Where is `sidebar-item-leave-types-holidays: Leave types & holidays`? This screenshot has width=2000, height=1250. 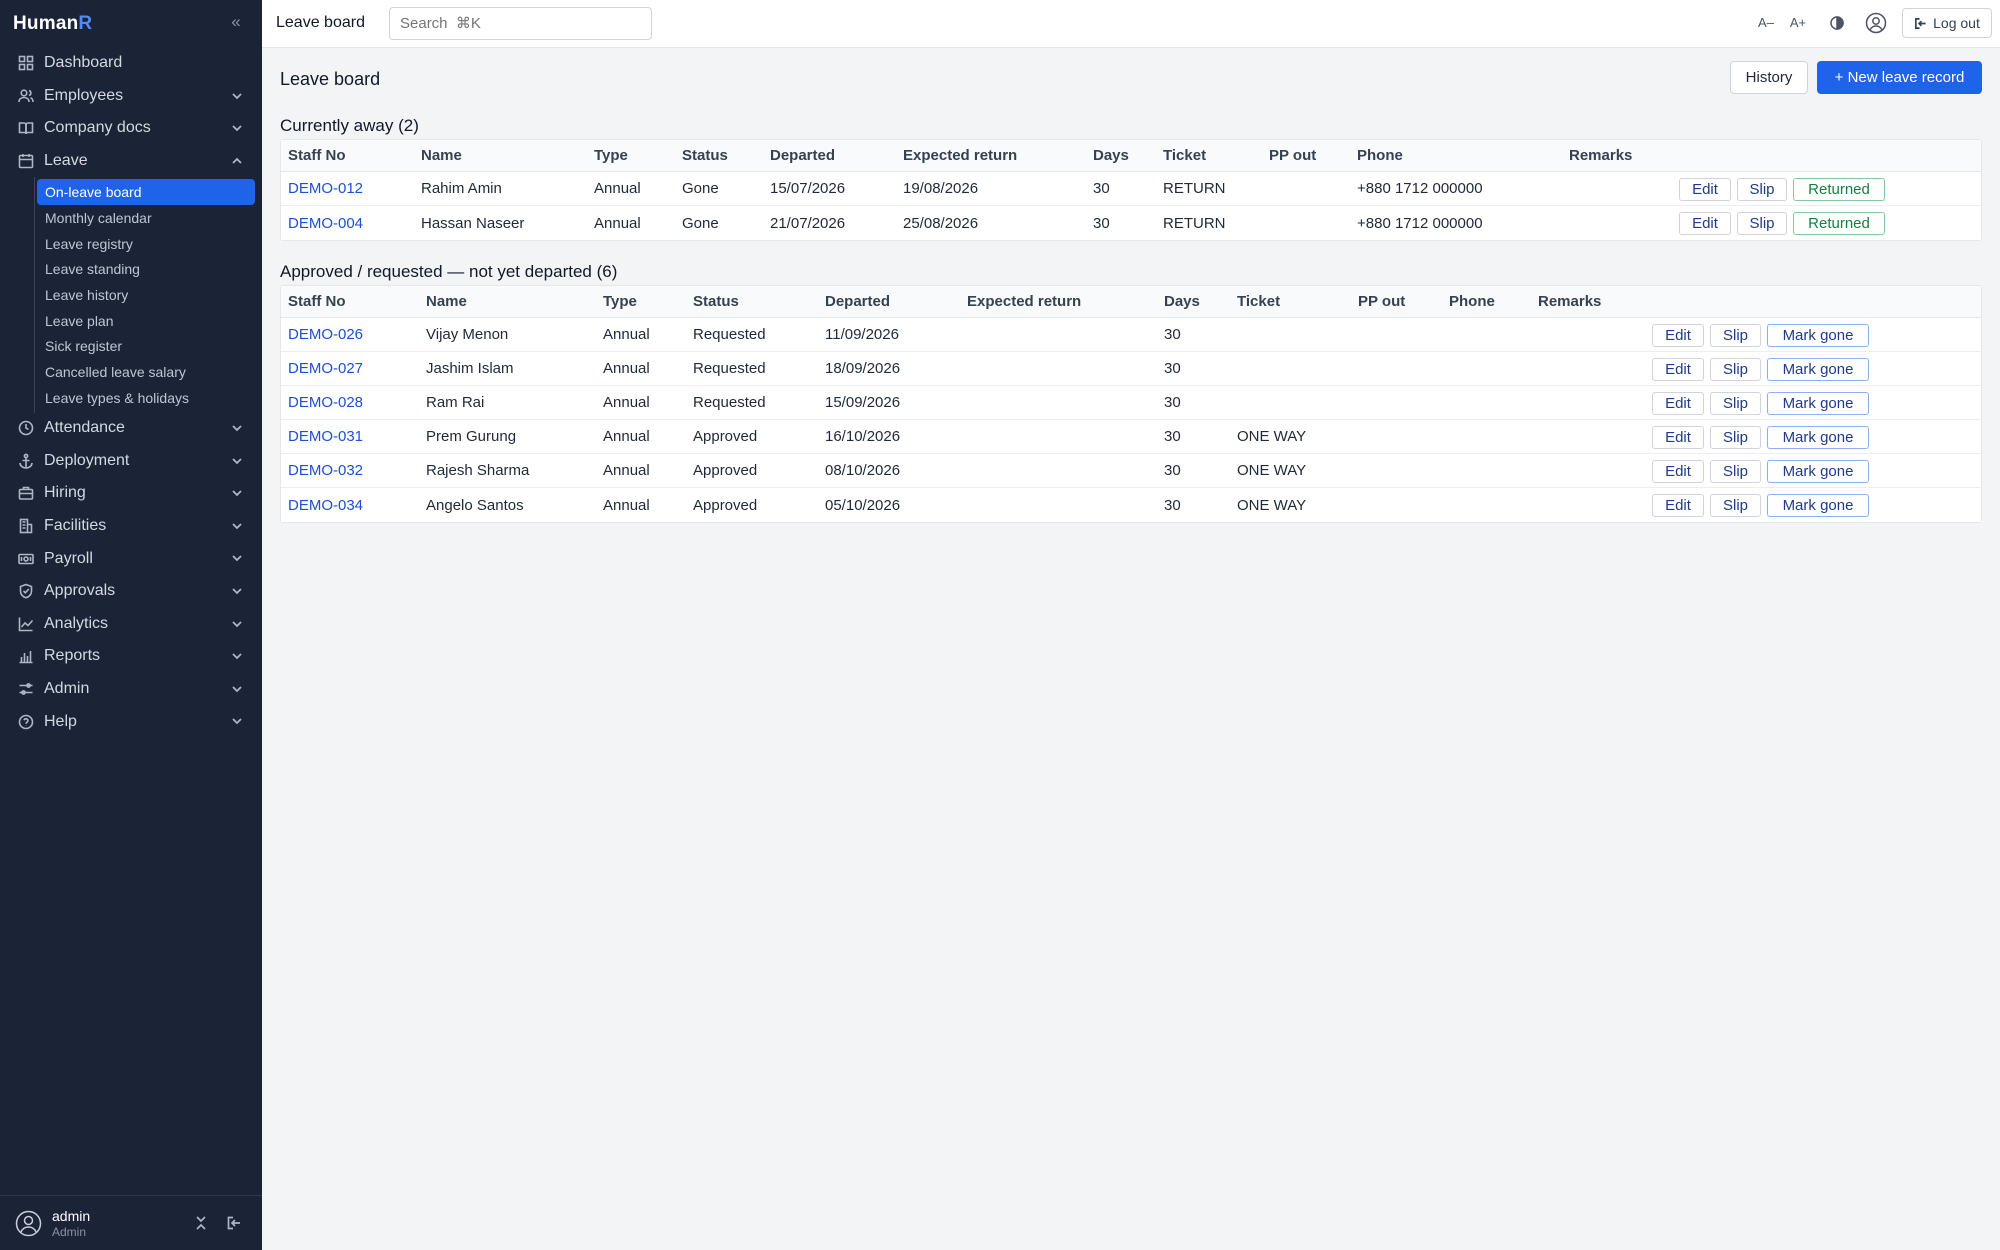 sidebar-item-leave-types-holidays: Leave types & holidays is located at coordinates (145, 398).